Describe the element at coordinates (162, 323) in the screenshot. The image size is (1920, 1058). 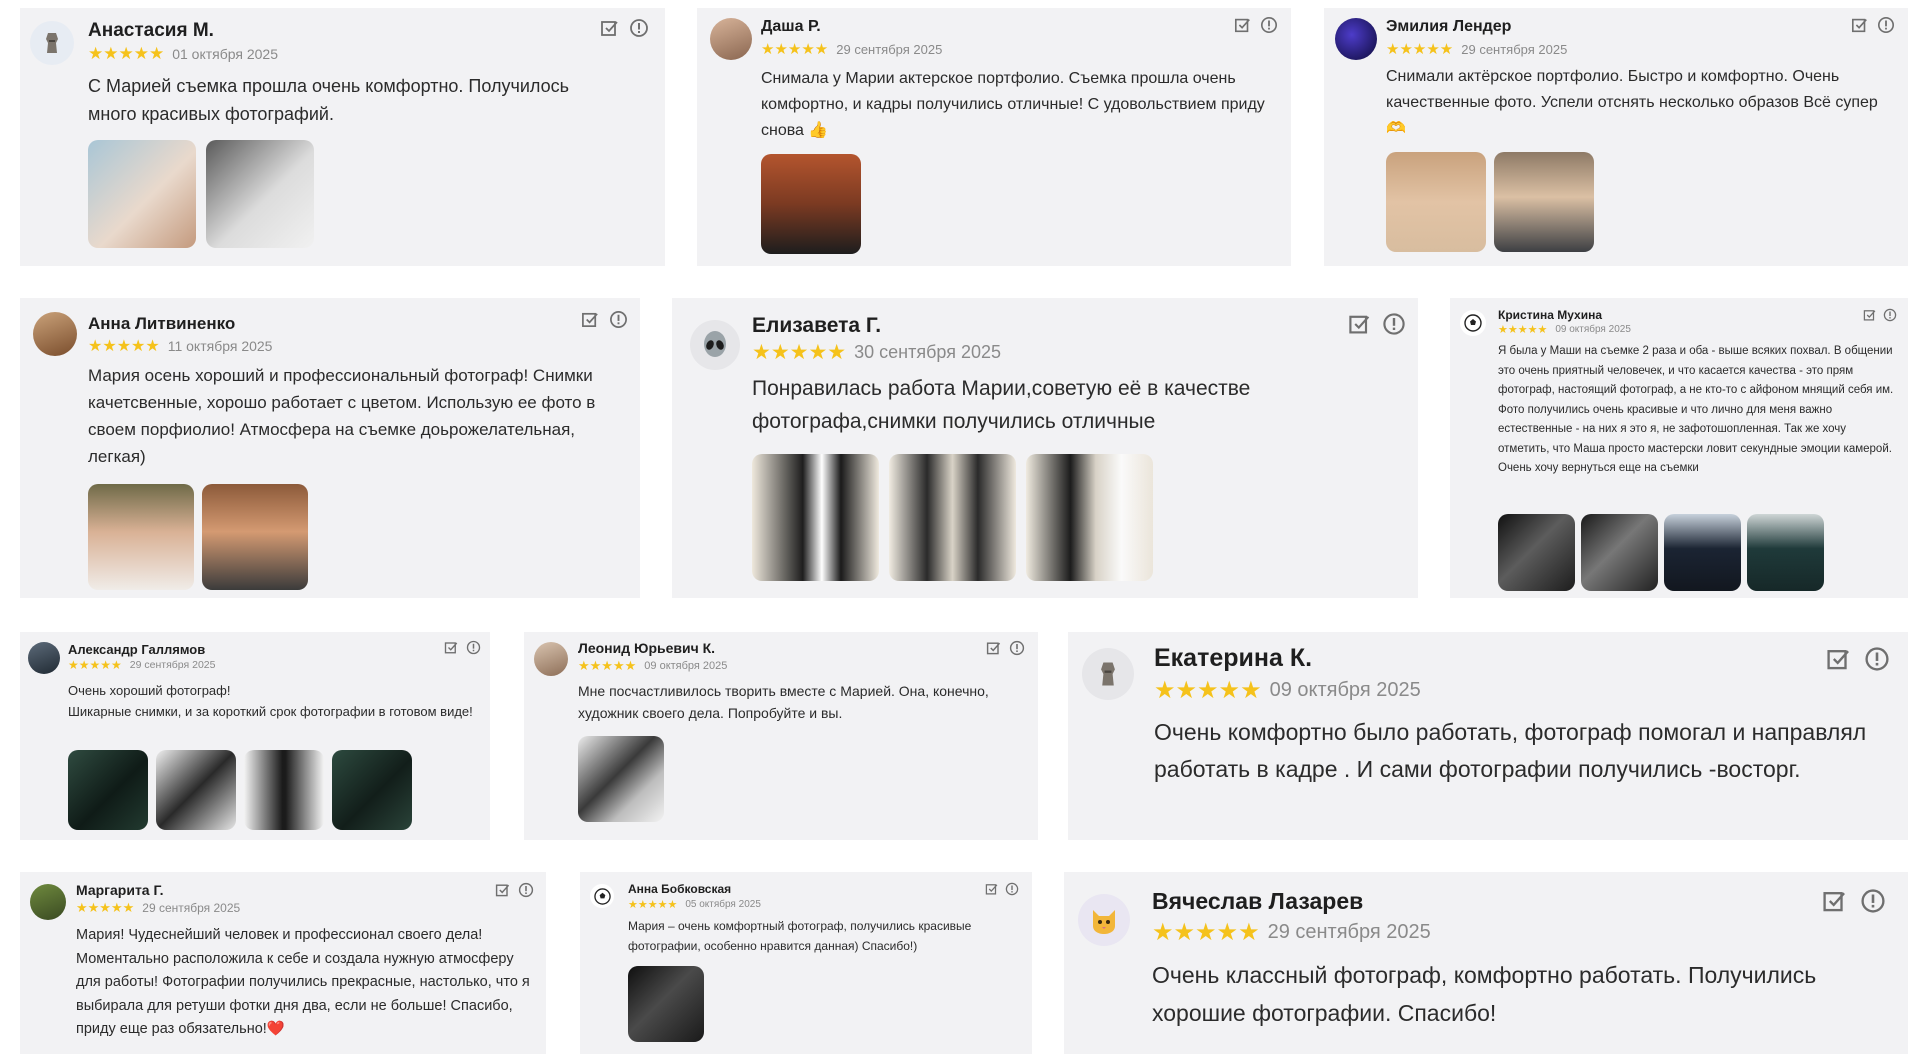
I see `reviewer-name: Анна Литвиненко` at that location.